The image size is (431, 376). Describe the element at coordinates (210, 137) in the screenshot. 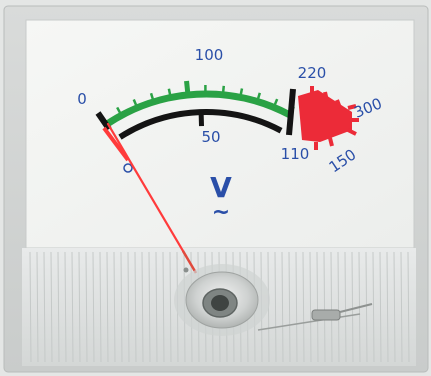

I see `inner-label-50: 50` at that location.